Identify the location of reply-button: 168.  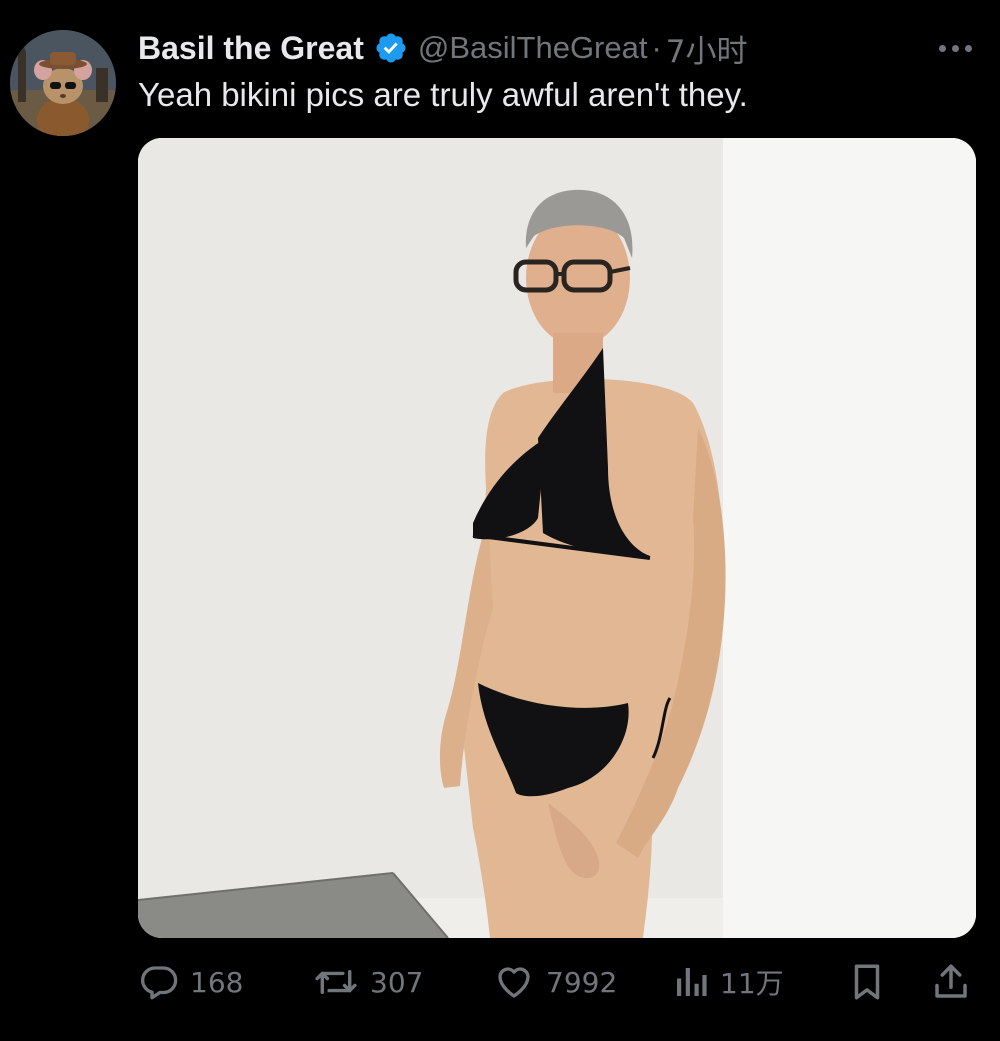
(190, 982).